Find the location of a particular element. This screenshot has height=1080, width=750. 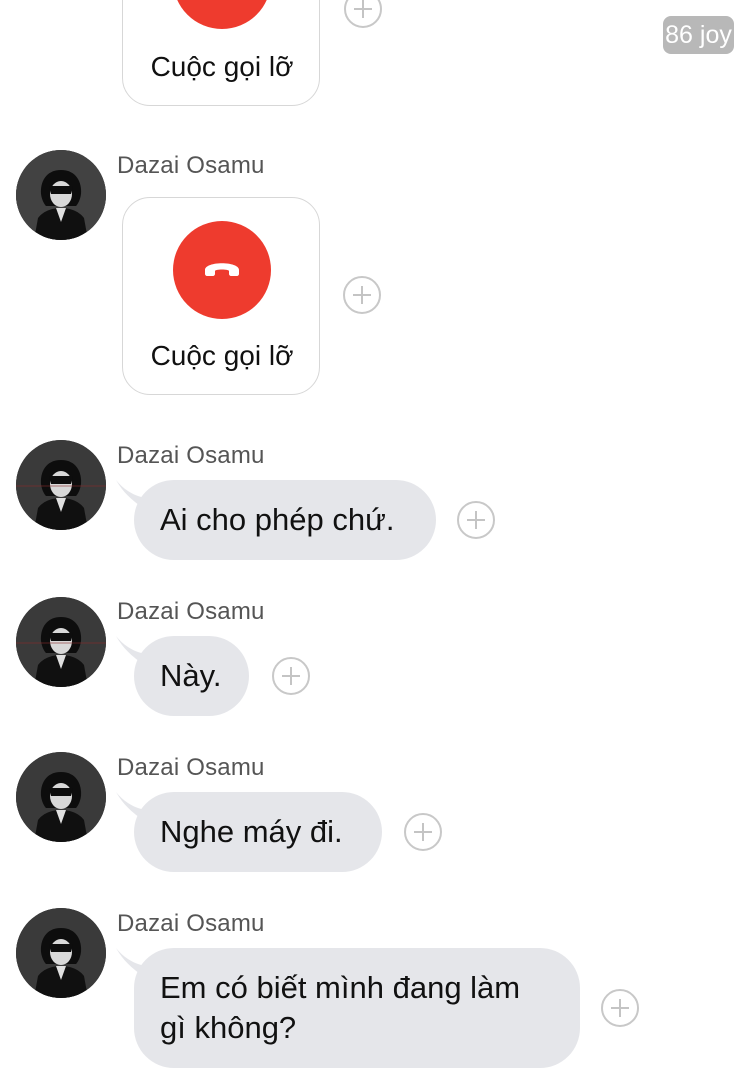

message-bubble: Này. is located at coordinates (191, 676).